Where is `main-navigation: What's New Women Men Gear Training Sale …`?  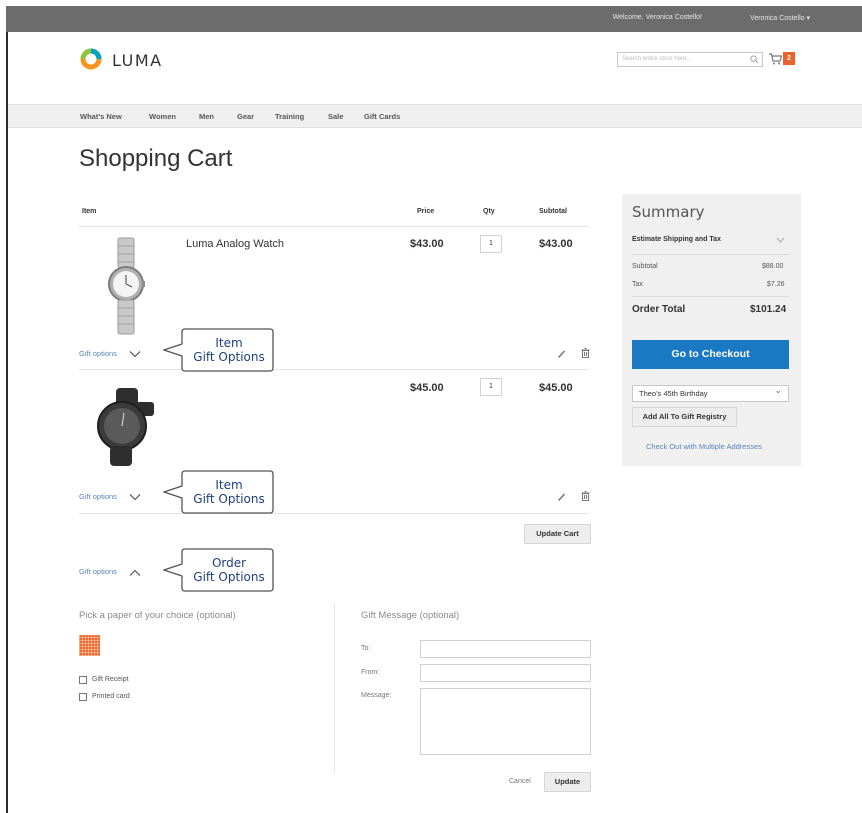 main-navigation: What's New Women Men Gear Training Sale … is located at coordinates (435, 116).